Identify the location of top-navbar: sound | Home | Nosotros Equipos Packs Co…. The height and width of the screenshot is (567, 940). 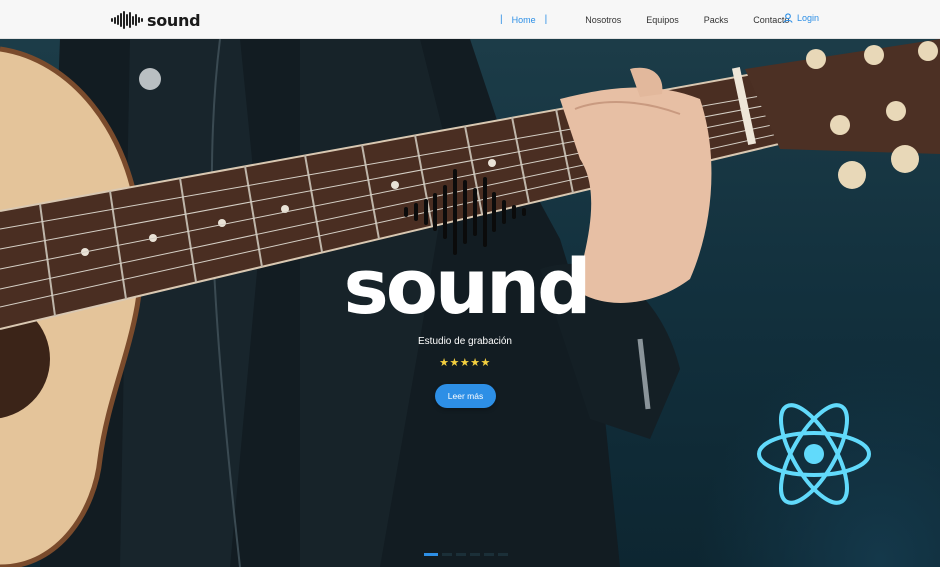
(470, 19).